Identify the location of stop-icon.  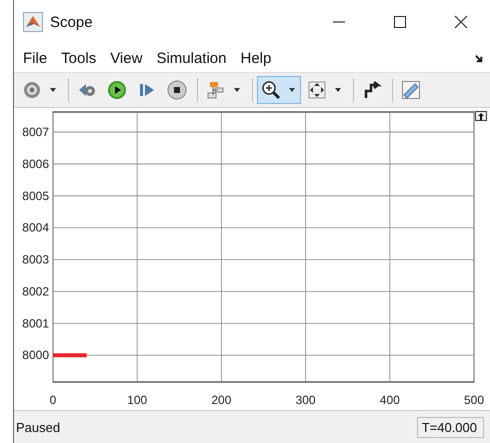
(177, 90).